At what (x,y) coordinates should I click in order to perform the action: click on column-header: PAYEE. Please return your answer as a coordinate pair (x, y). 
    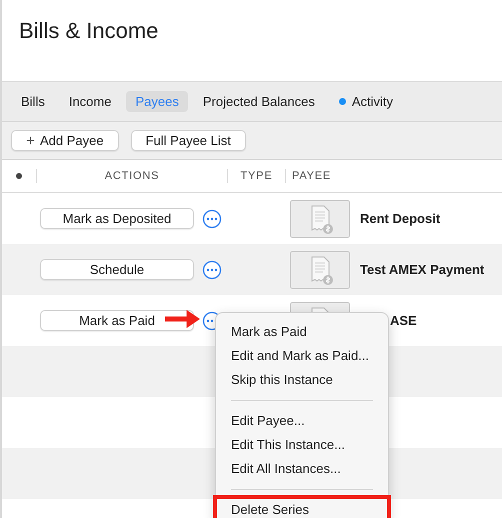
    Looking at the image, I should click on (312, 176).